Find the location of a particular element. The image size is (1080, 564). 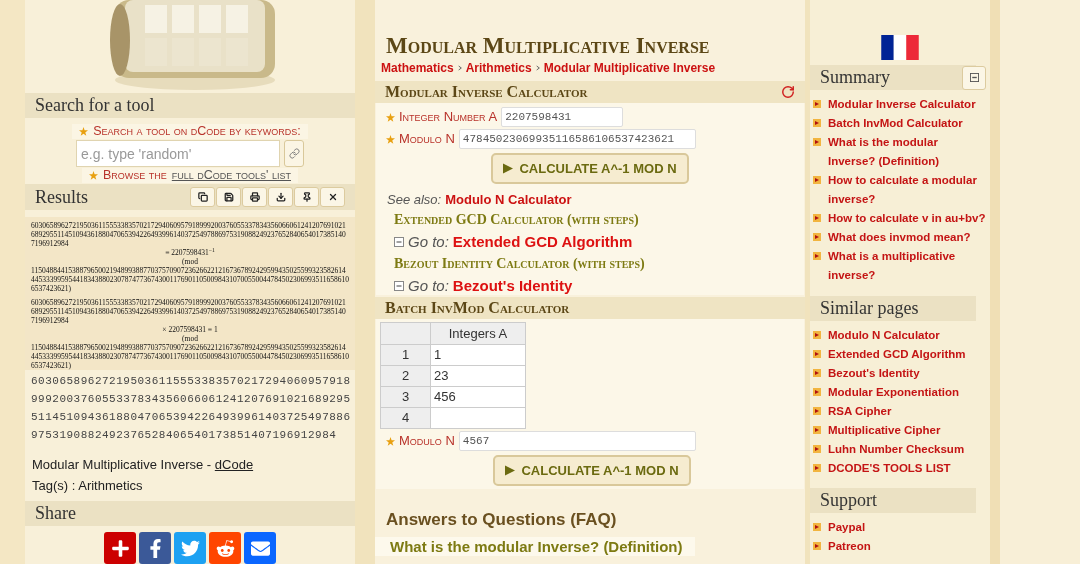

panel-title: Batch InvMod Calculator is located at coordinates (477, 308).